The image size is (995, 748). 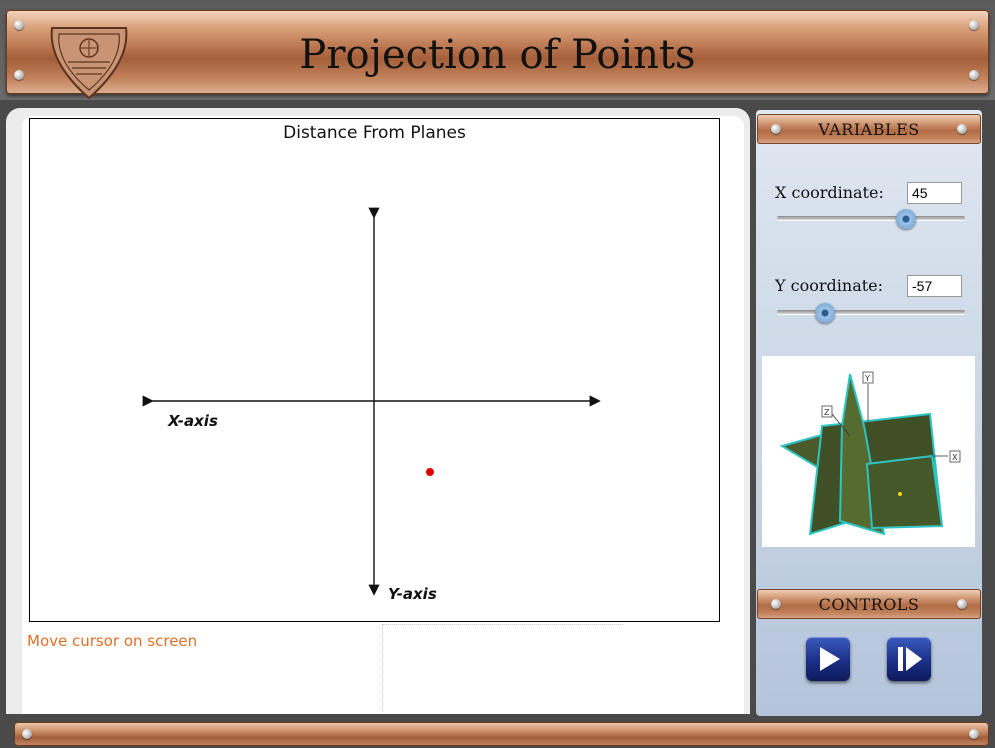 What do you see at coordinates (934, 193) in the screenshot?
I see `x-coordinate-field` at bounding box center [934, 193].